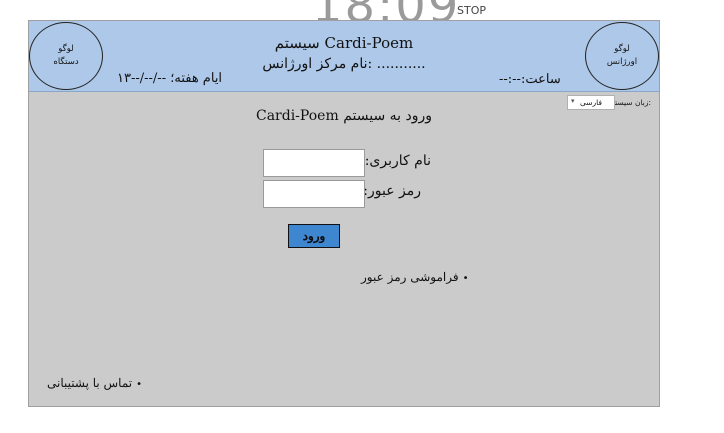 This screenshot has width=724, height=433. I want to click on emergency-logo-line2: اورژانس, so click(622, 62).